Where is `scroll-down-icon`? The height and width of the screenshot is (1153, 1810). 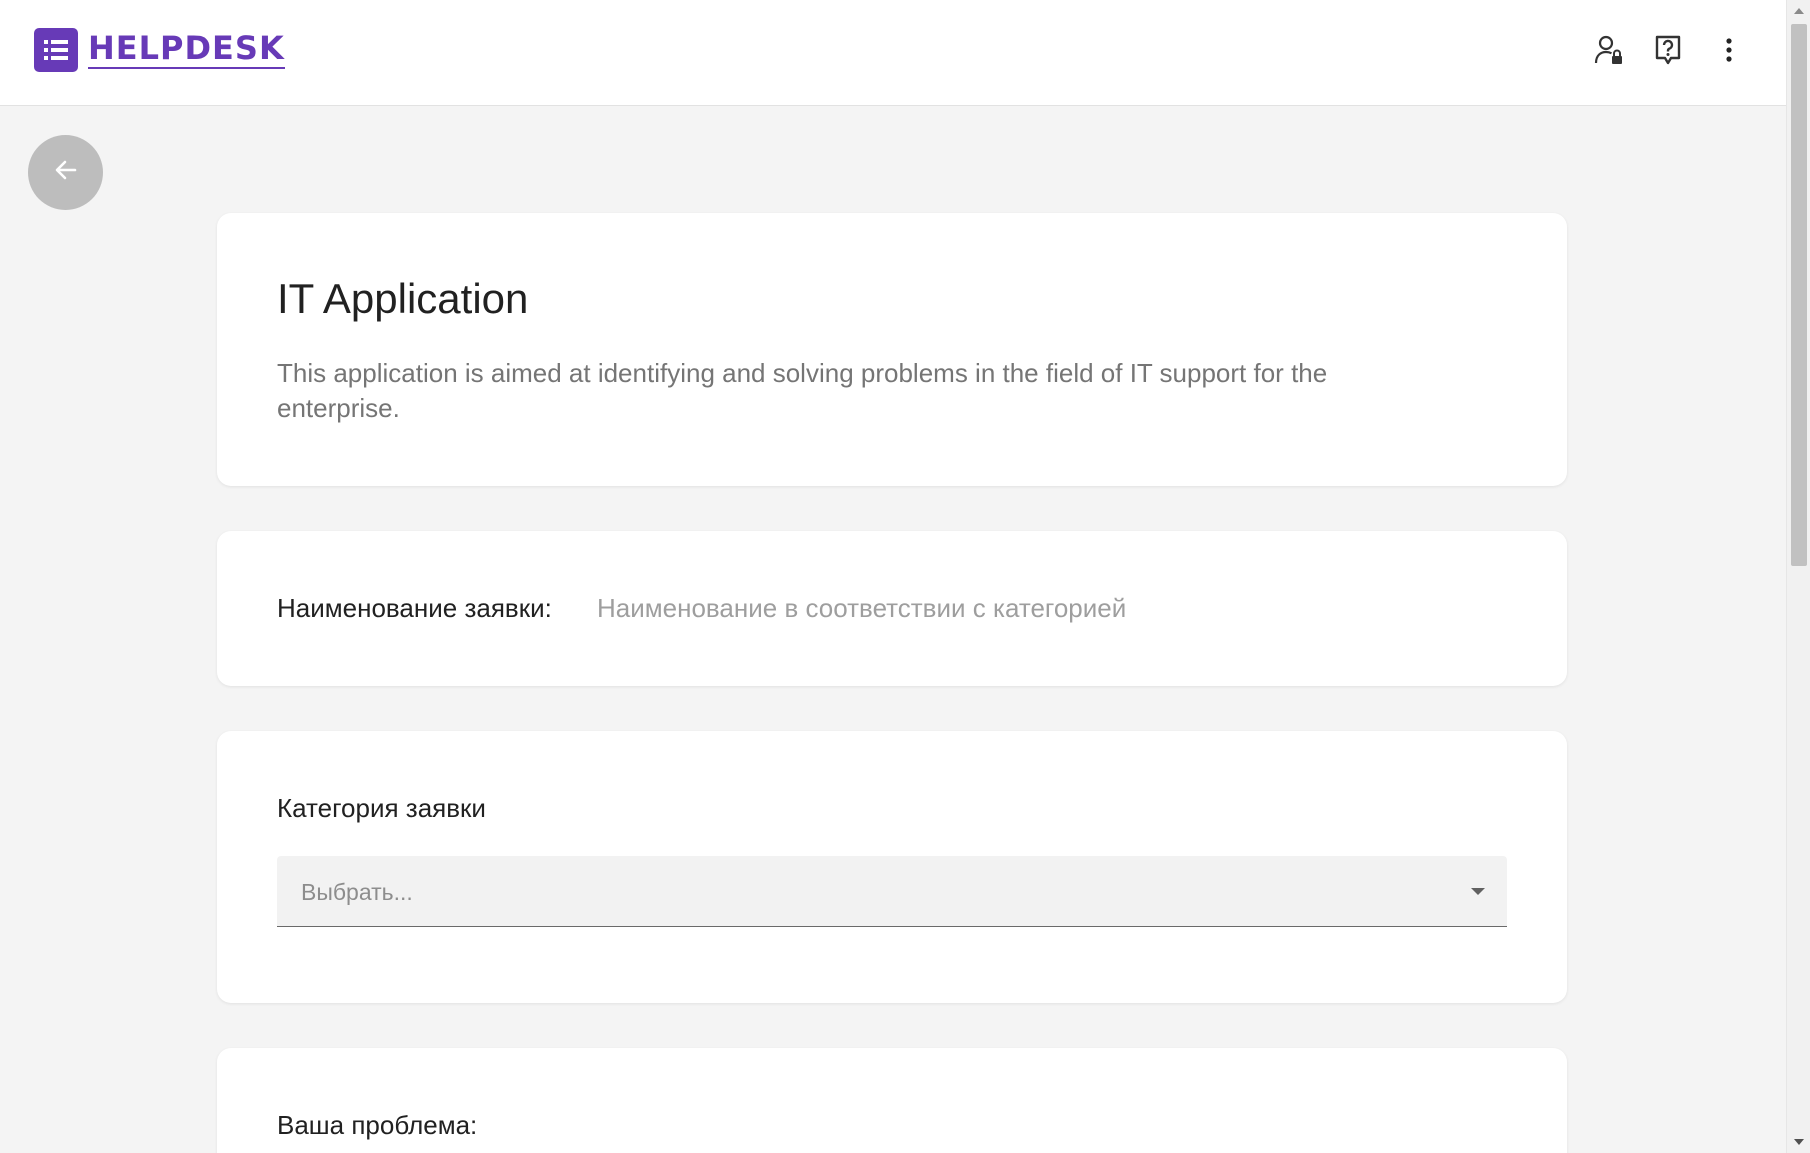 scroll-down-icon is located at coordinates (1799, 1142).